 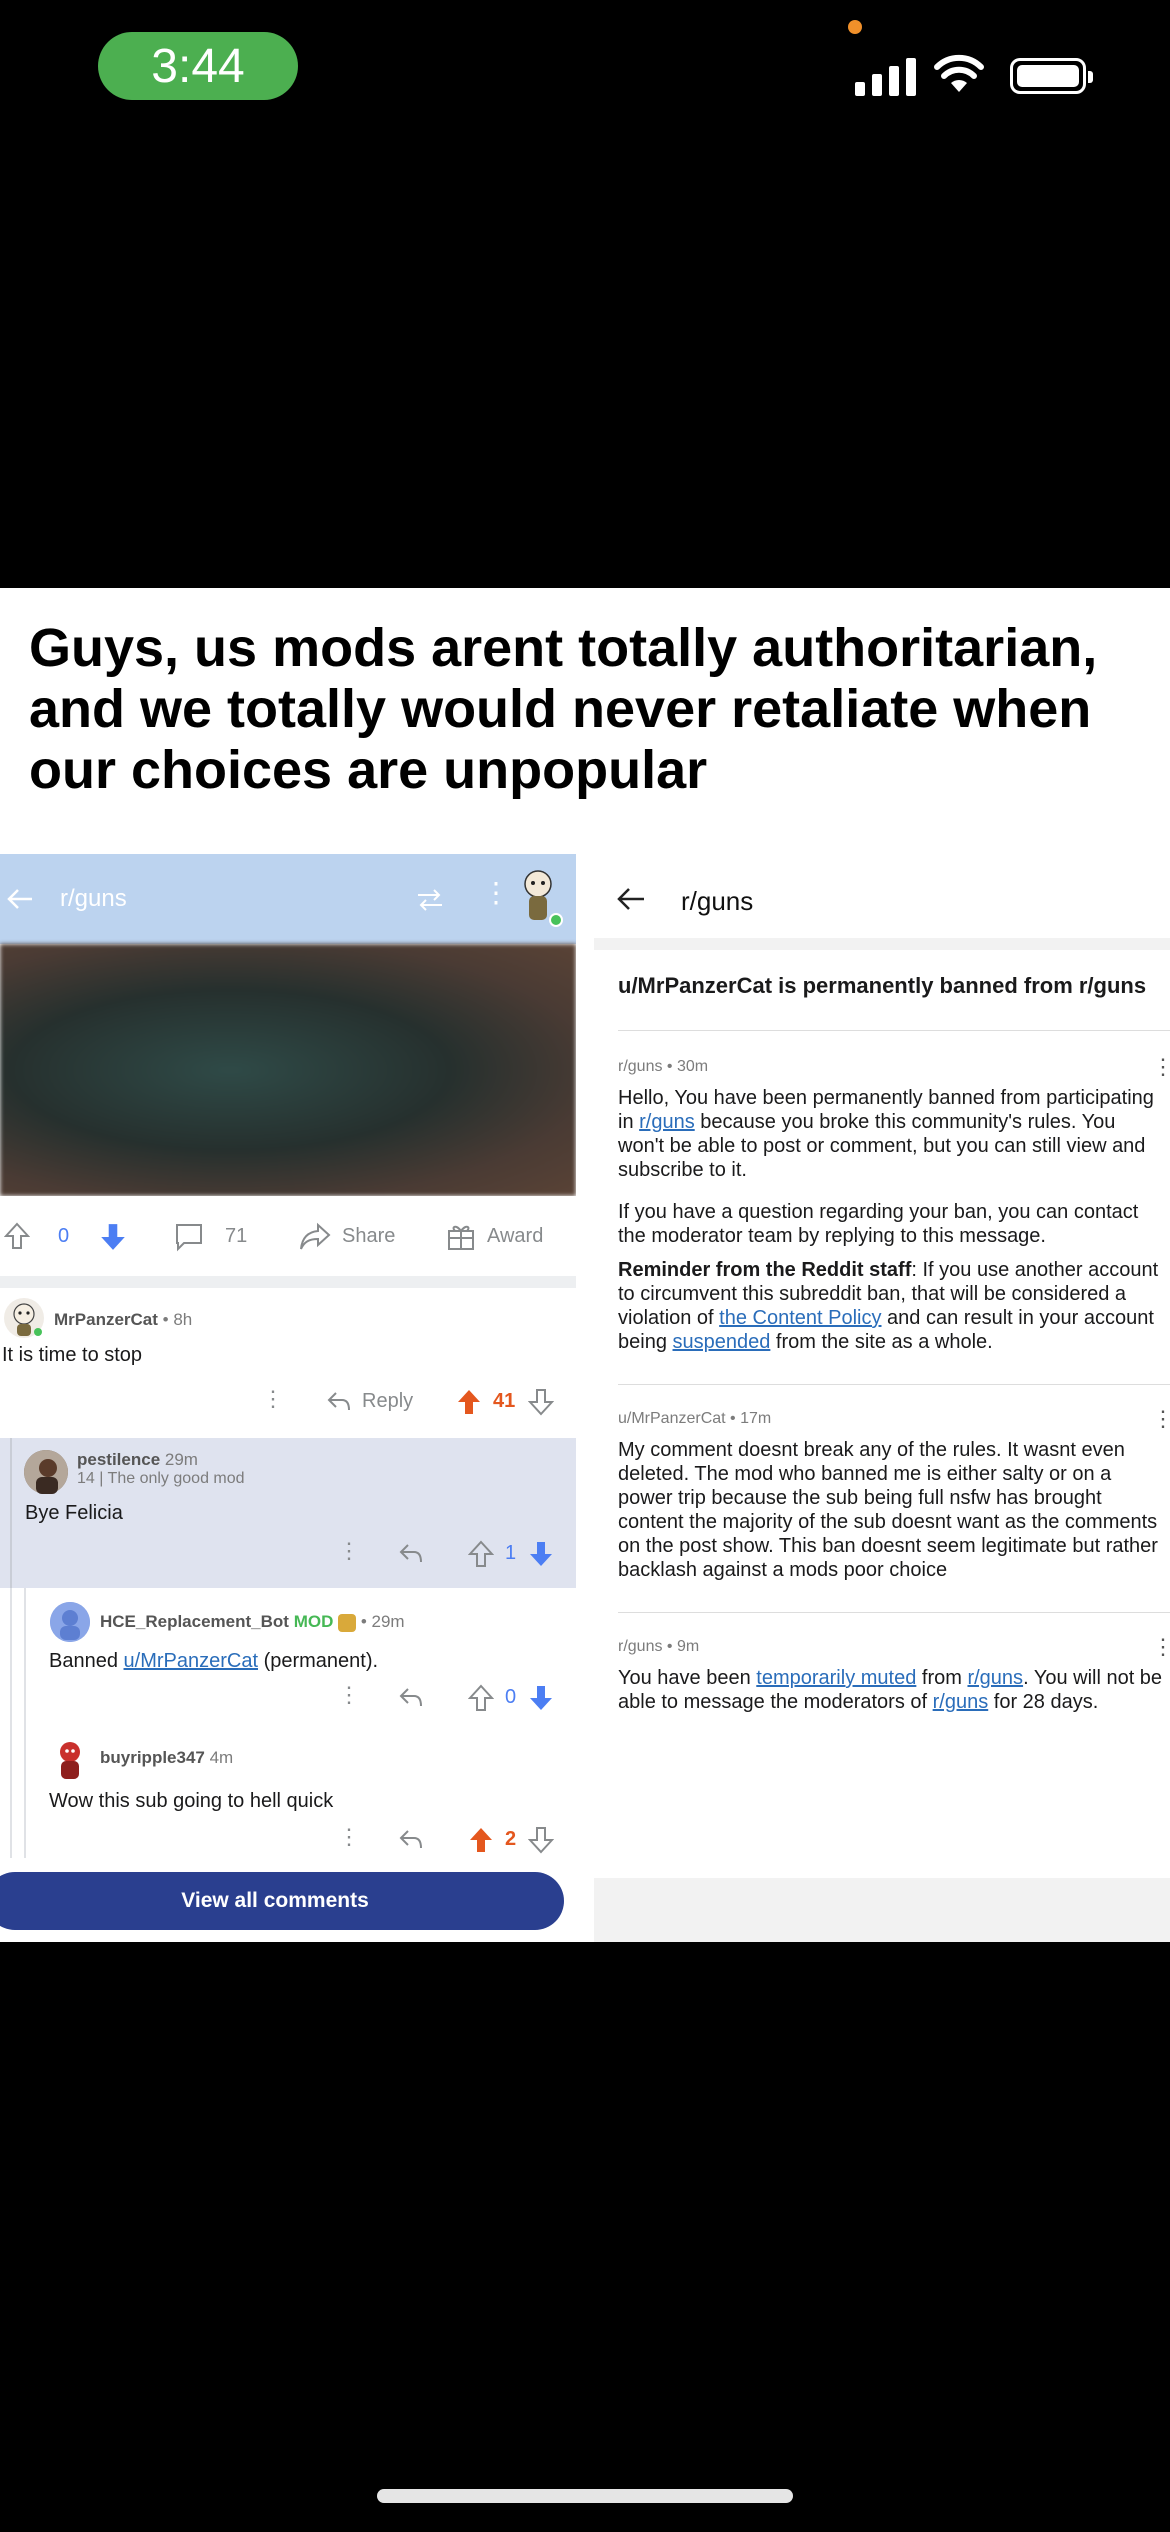 What do you see at coordinates (72, 1355) in the screenshot?
I see `comment-body: It is time to stop` at bounding box center [72, 1355].